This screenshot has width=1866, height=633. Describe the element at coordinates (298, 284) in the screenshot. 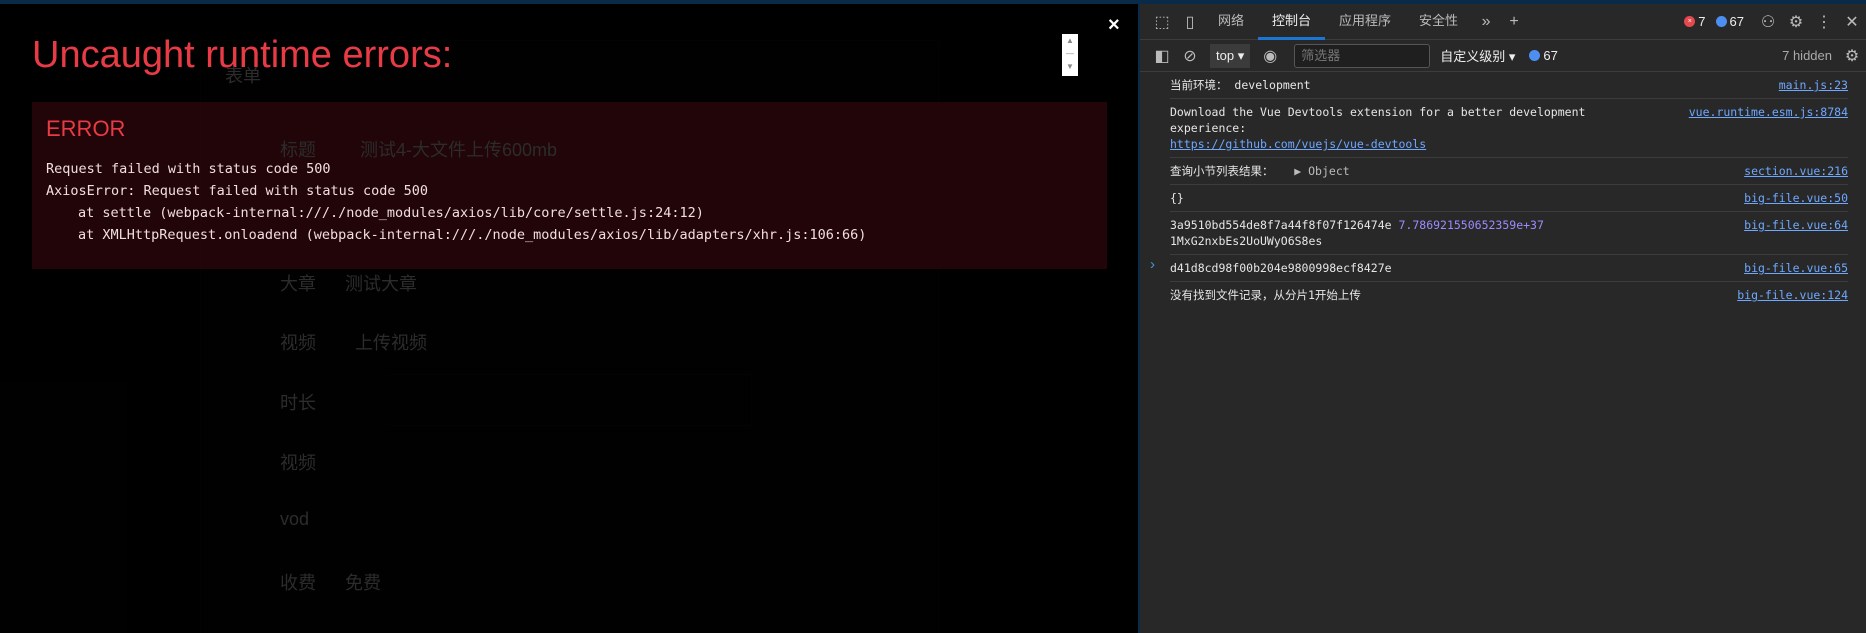

I see `field-label: 大章` at that location.